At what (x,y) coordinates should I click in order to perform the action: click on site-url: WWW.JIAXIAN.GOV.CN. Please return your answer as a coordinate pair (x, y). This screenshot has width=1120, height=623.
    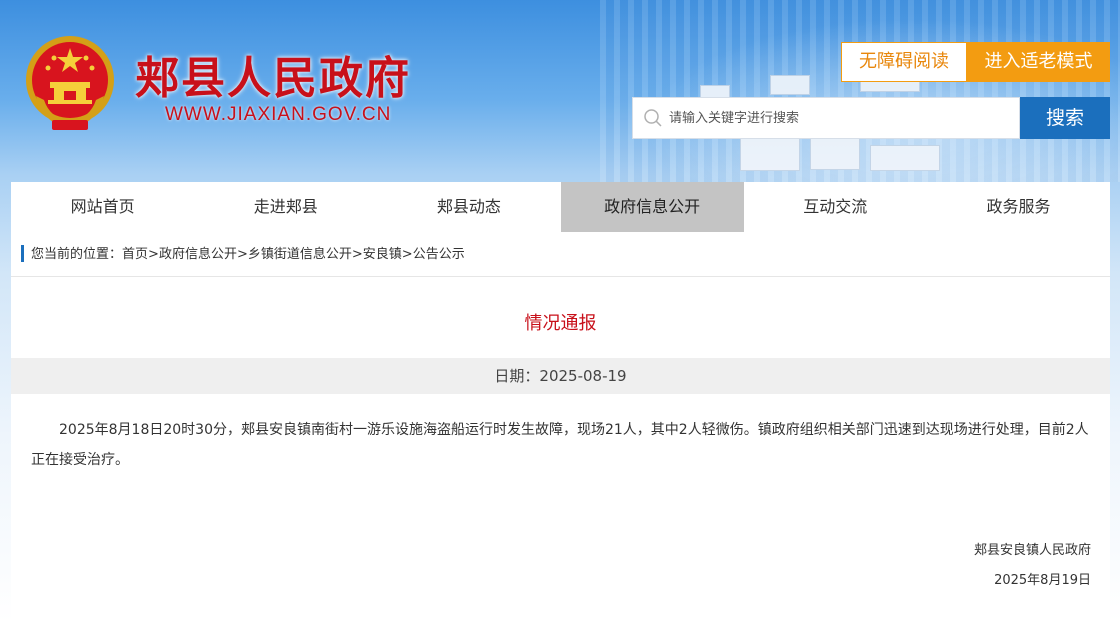
    Looking at the image, I should click on (278, 114).